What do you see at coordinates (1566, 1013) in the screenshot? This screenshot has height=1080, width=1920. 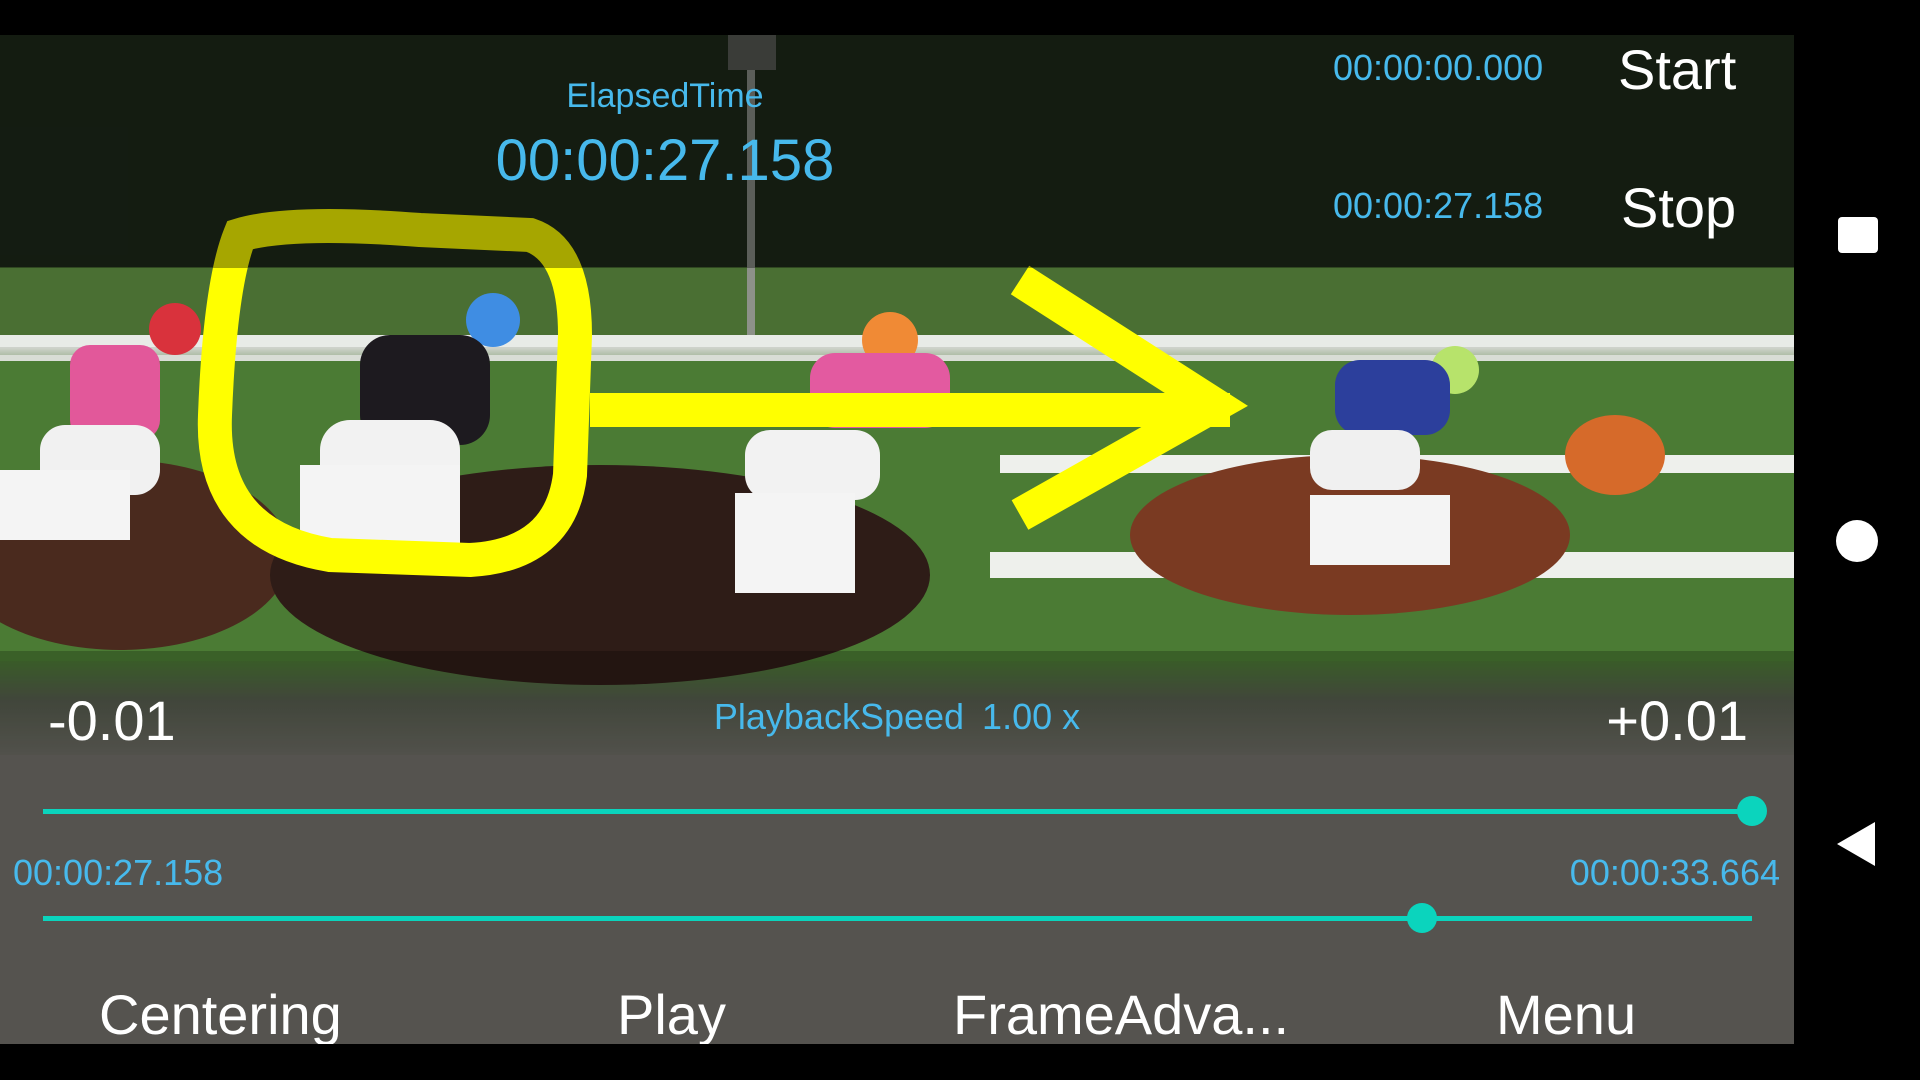 I see `menu-button: Menu` at bounding box center [1566, 1013].